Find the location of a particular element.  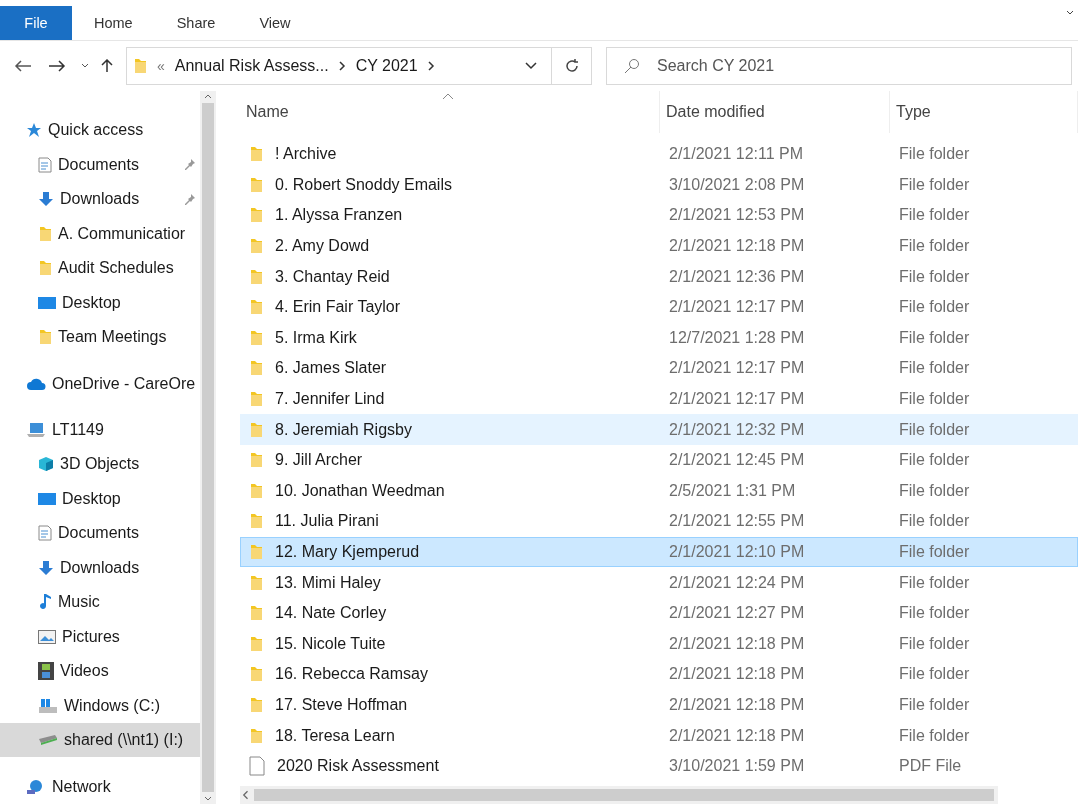

date-modified: 3/10/2021 2:08 PM is located at coordinates (737, 184).